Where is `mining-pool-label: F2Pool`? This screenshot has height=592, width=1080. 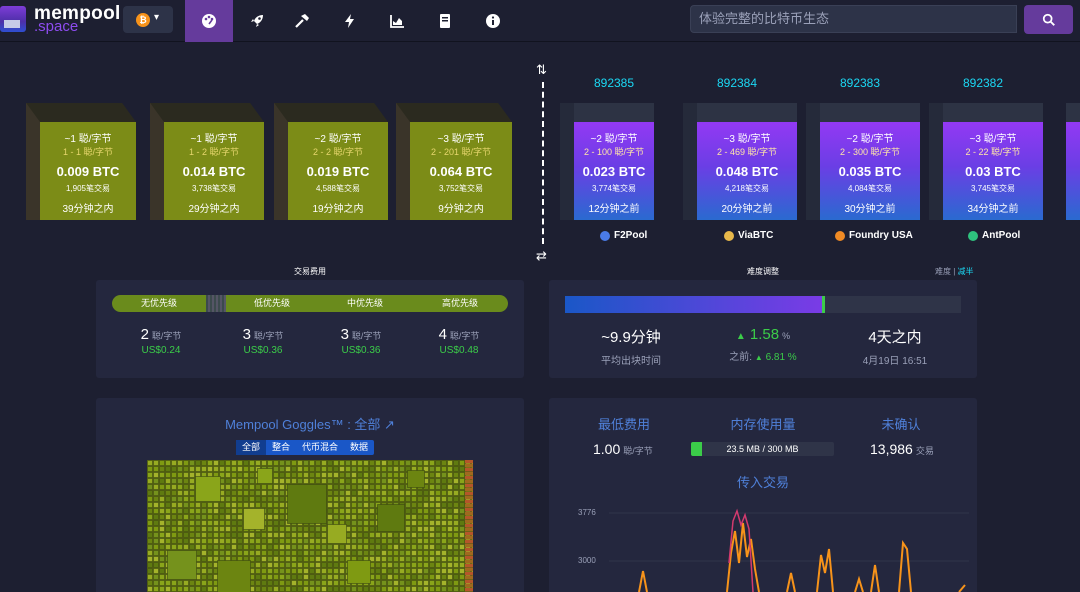 mining-pool-label: F2Pool is located at coordinates (623, 235).